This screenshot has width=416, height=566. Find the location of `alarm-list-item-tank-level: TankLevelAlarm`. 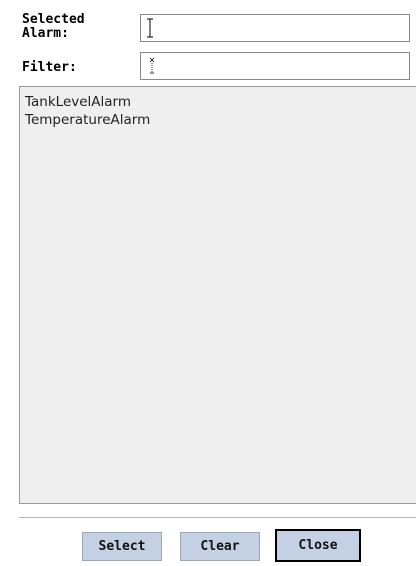

alarm-list-item-tank-level: TankLevelAlarm is located at coordinates (218, 102).